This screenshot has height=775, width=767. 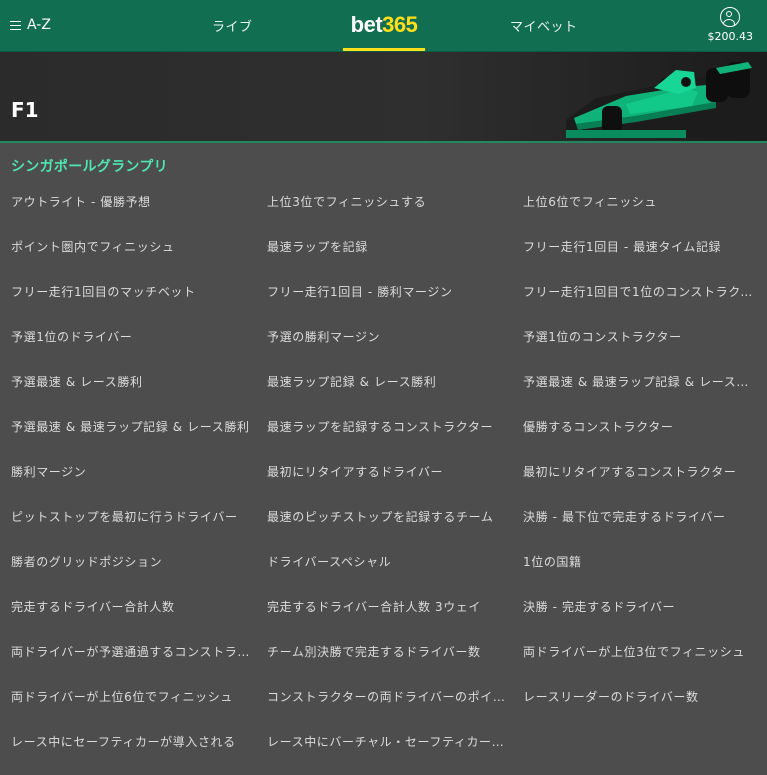 I want to click on market-link: 両ドライバーが予選通過するコンストラクター, so click(x=139, y=652).